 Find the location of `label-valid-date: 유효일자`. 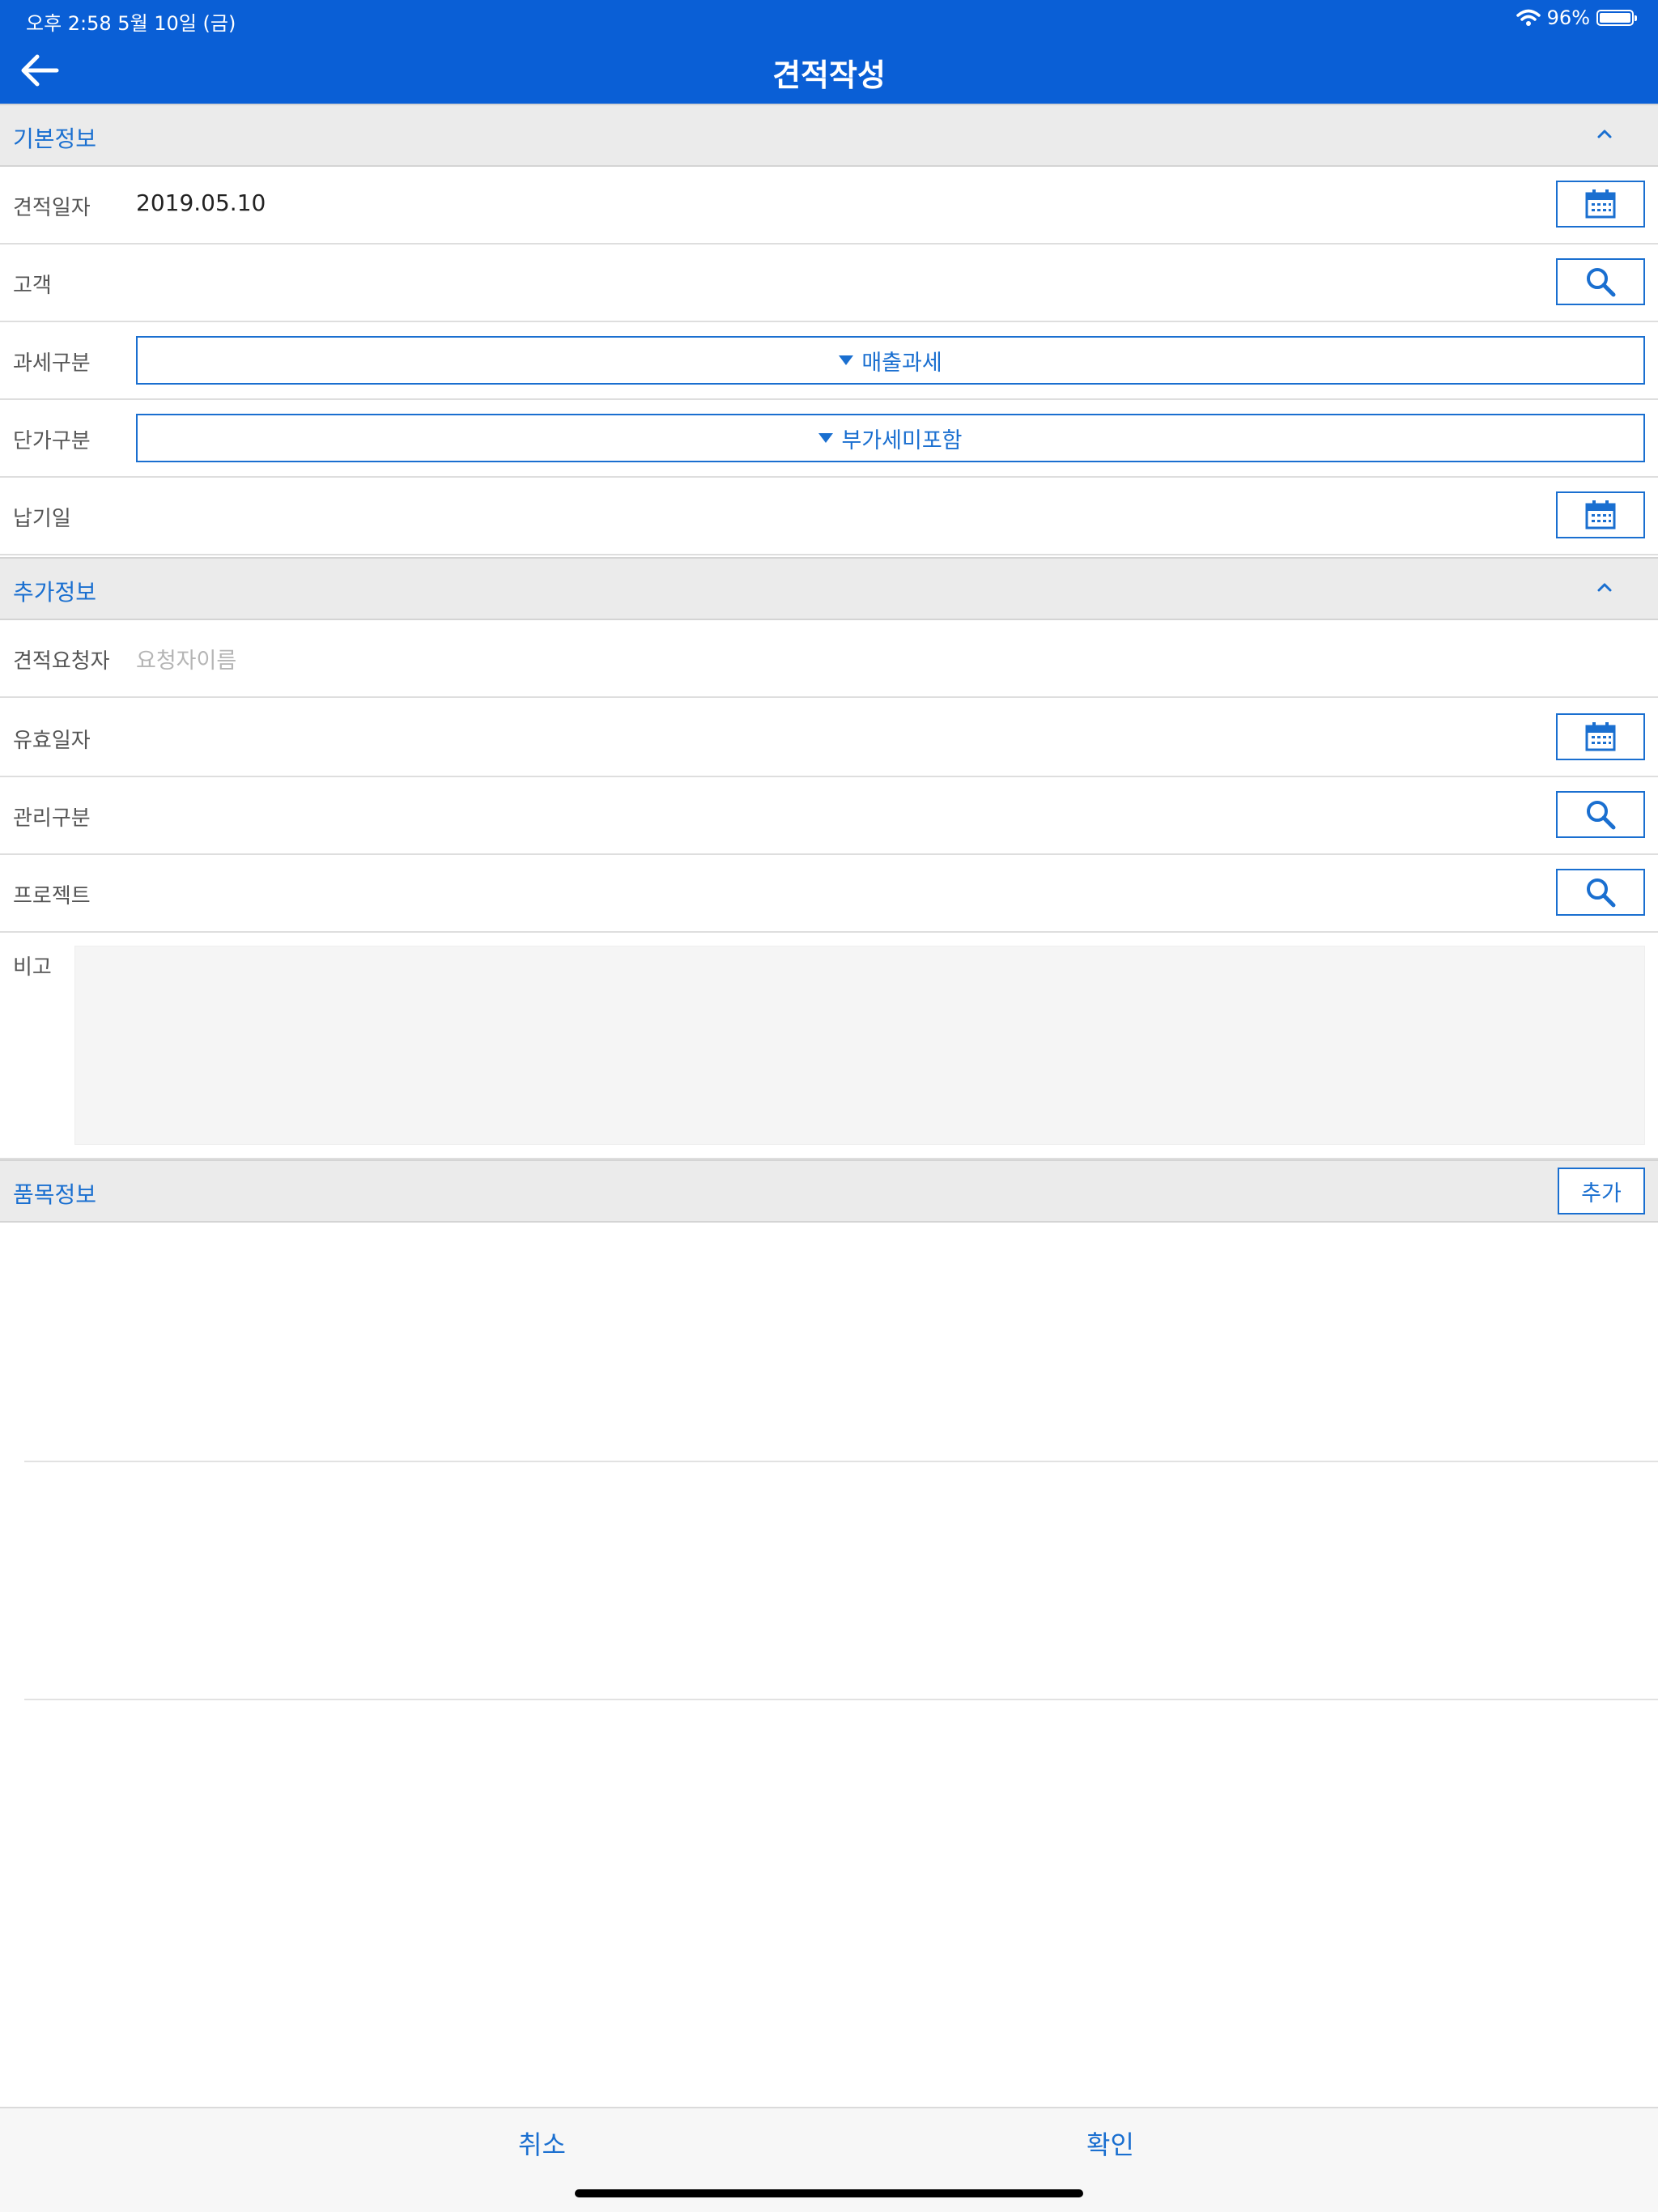

label-valid-date: 유효일자 is located at coordinates (52, 741).